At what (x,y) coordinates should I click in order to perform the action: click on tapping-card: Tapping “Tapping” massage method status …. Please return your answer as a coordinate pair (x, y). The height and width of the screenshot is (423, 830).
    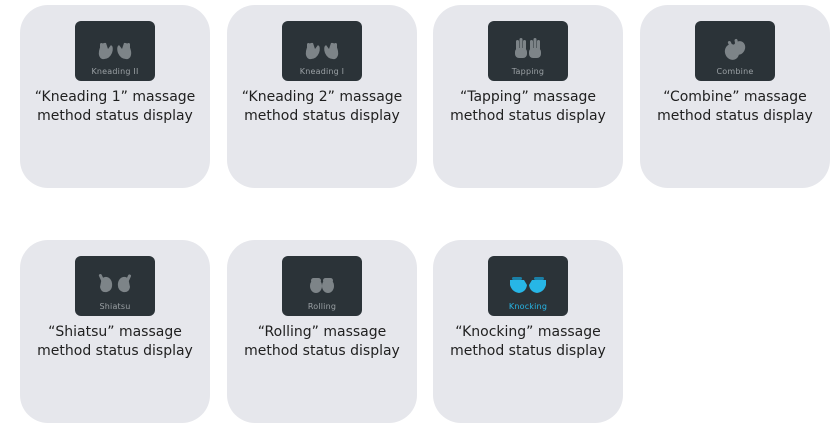
    Looking at the image, I should click on (528, 96).